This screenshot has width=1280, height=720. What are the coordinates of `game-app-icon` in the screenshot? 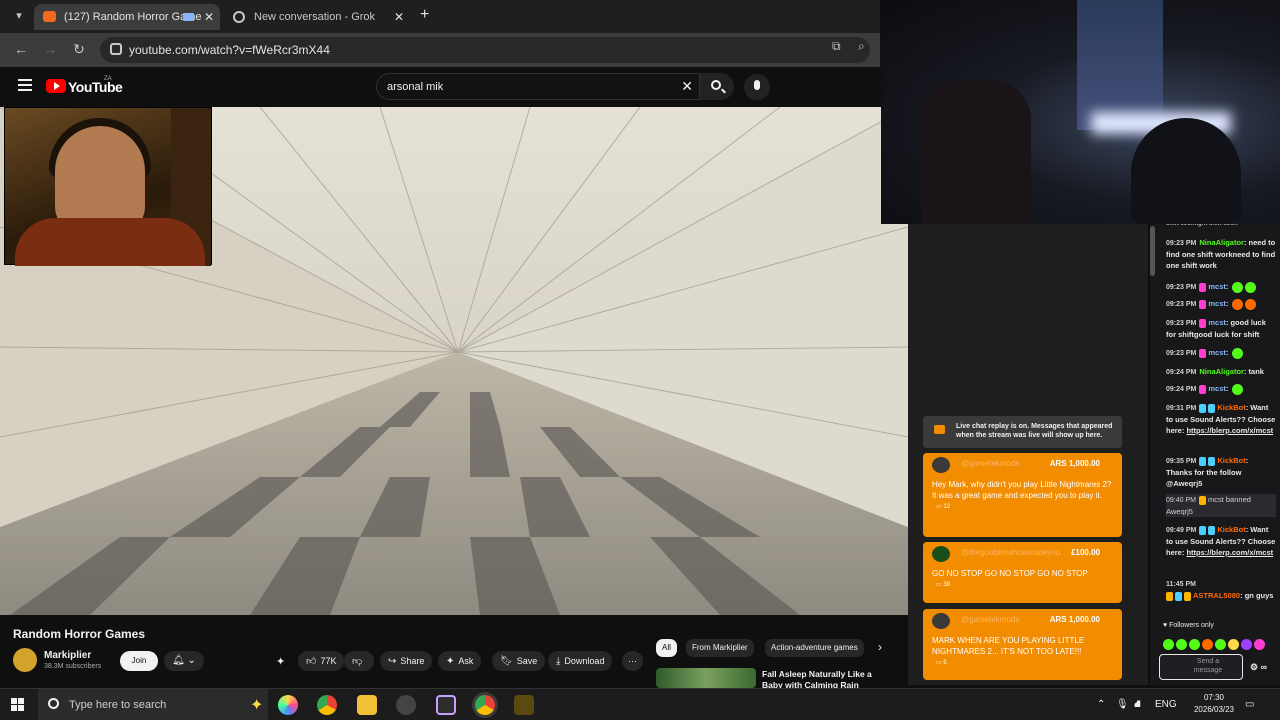 It's located at (524, 705).